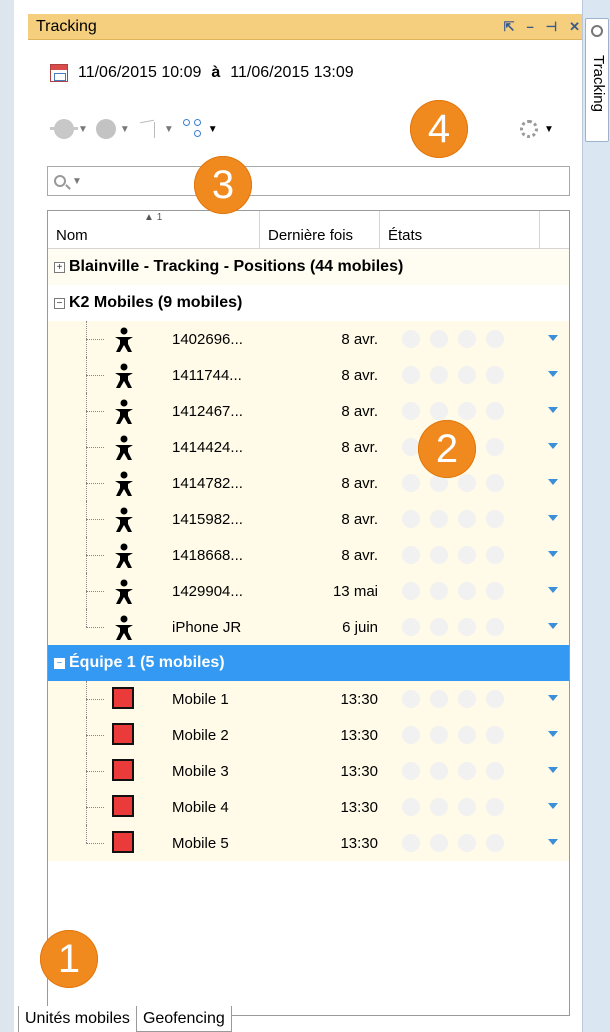 This screenshot has width=610, height=1032. What do you see at coordinates (308, 339) in the screenshot?
I see `mobile-row: 1402696... 8 avr.` at bounding box center [308, 339].